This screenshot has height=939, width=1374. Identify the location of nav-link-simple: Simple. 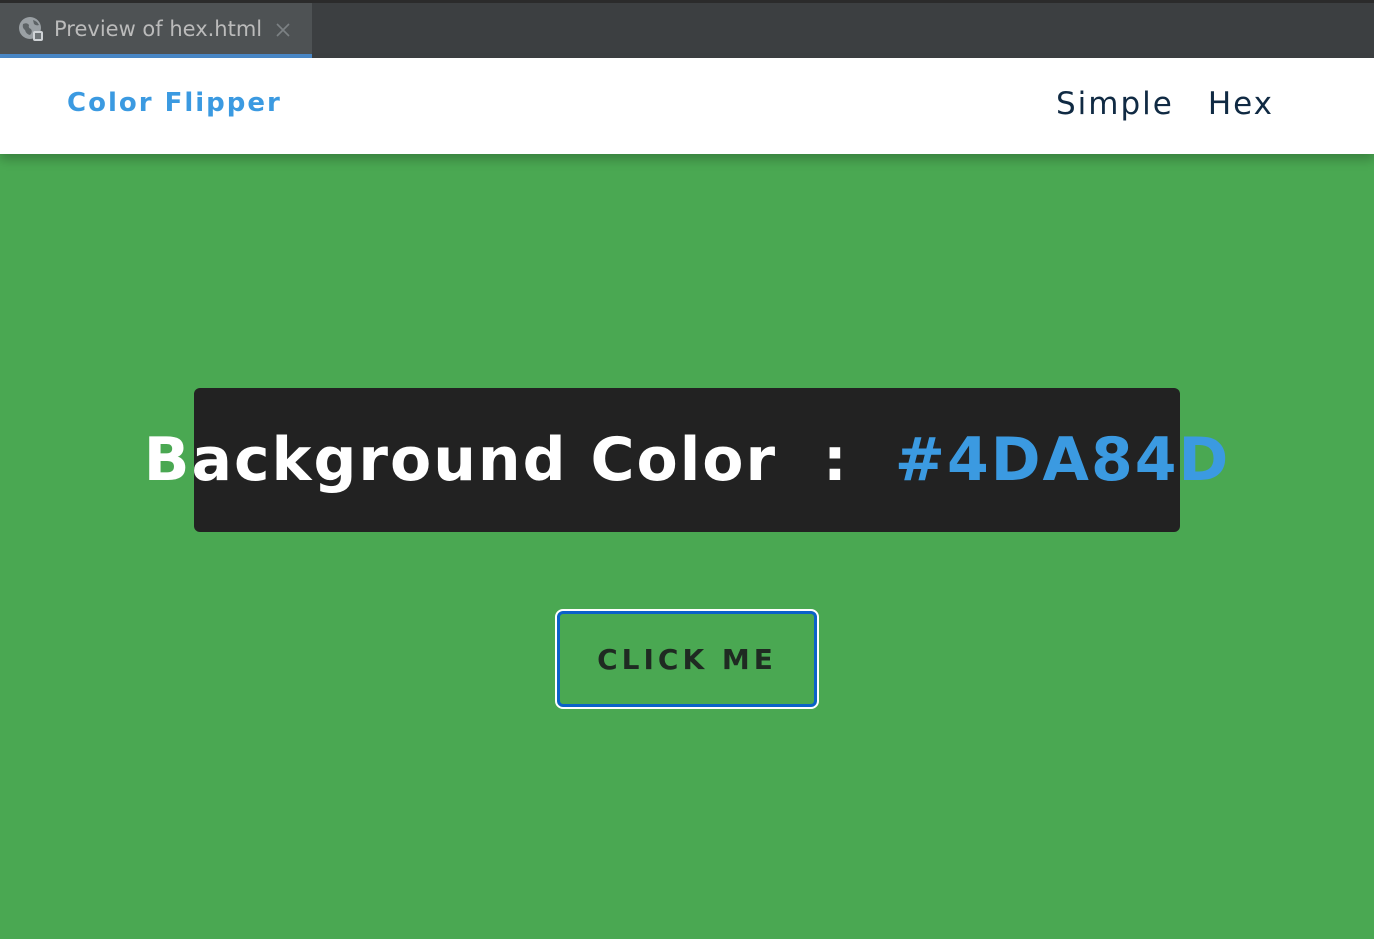
(1115, 104).